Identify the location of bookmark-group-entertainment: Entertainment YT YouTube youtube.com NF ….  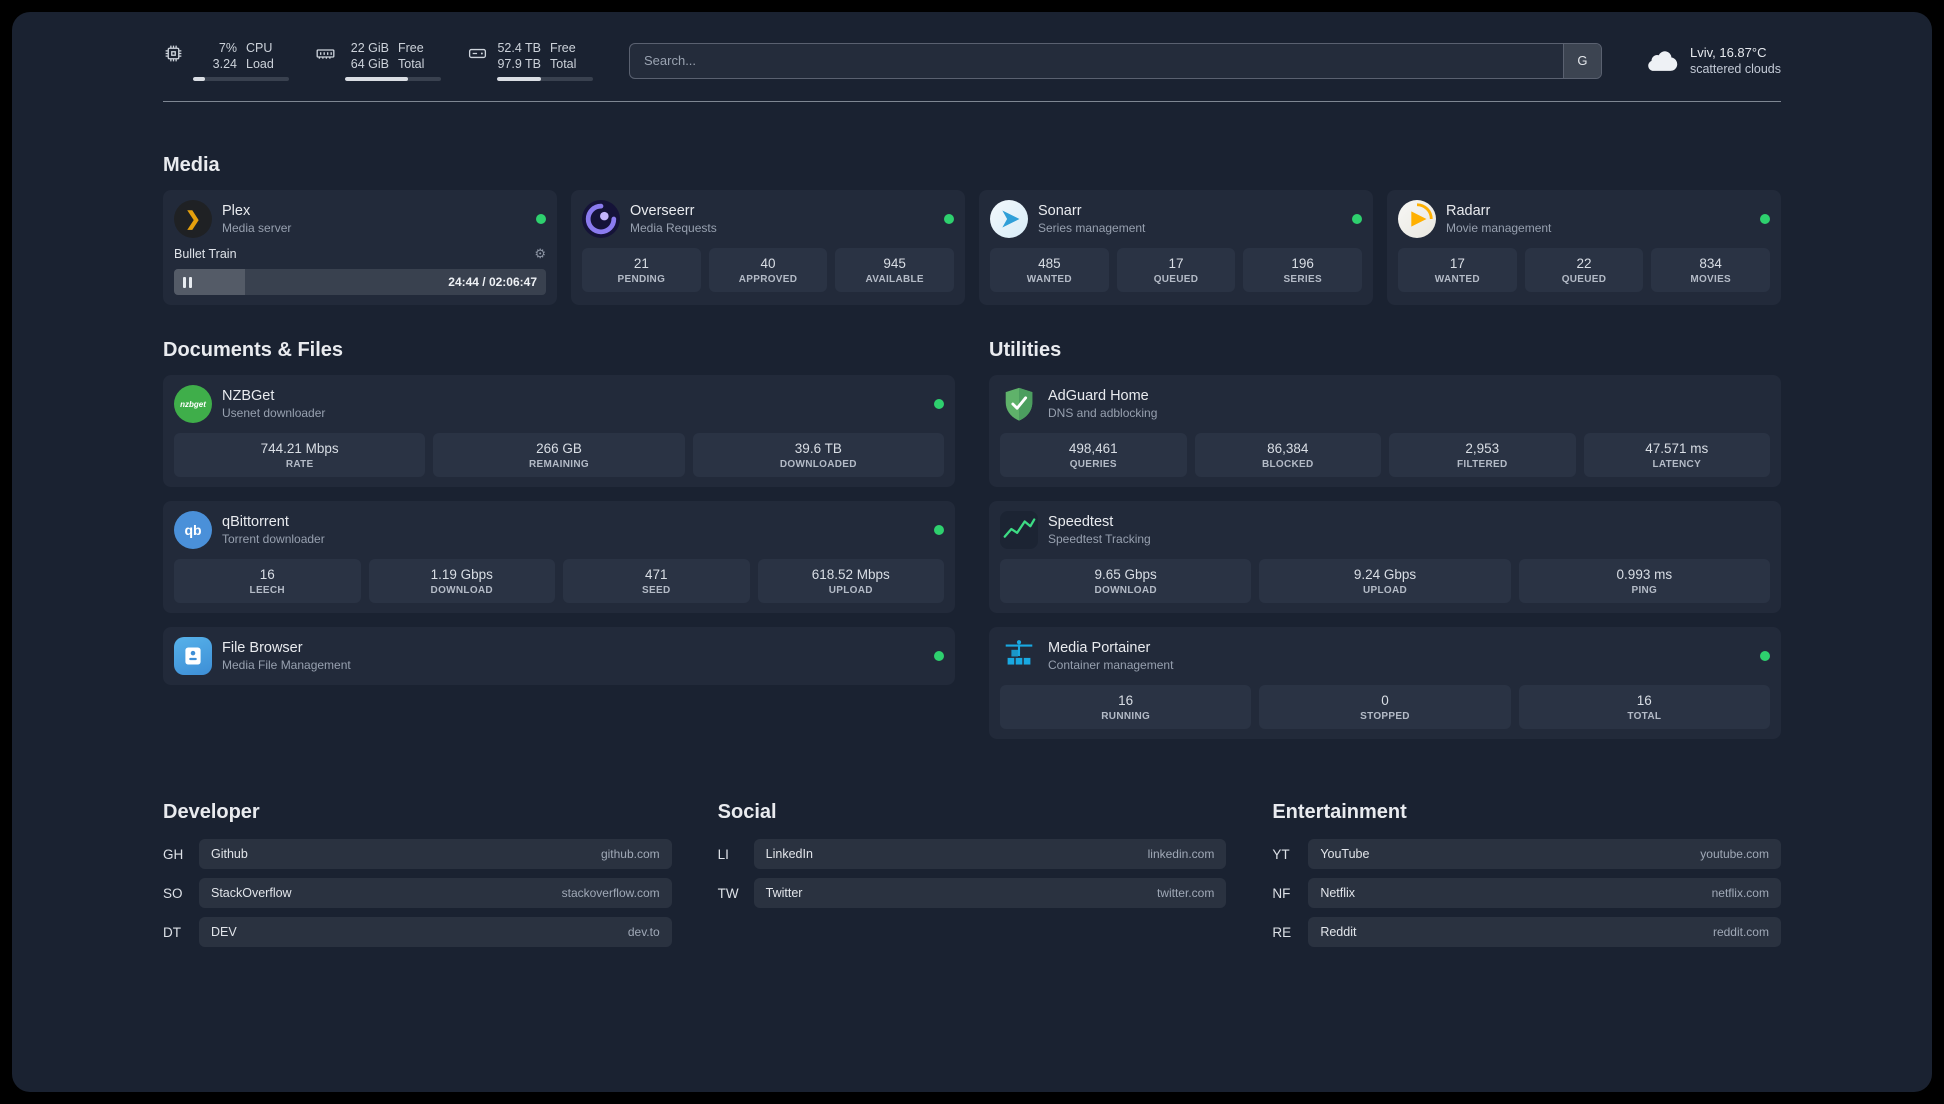
(1526, 878).